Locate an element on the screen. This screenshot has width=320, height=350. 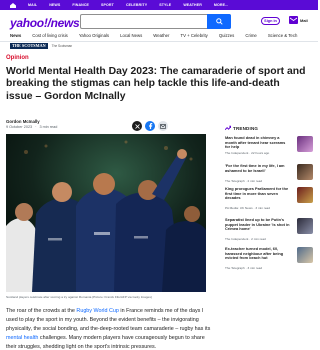
trending-item-meta: The Telegraph · 3 min read is located at coordinates (244, 268).